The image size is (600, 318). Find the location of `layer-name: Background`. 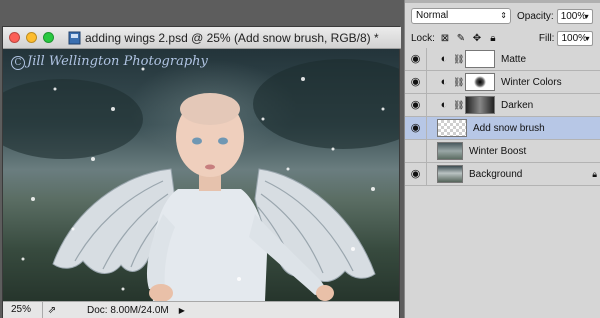

layer-name: Background is located at coordinates (496, 174).